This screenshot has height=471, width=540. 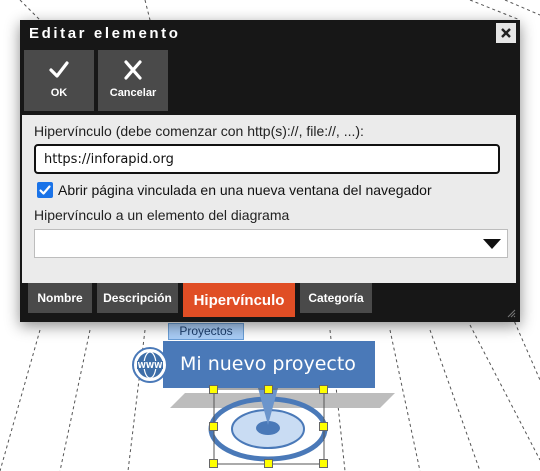 What do you see at coordinates (511, 313) in the screenshot?
I see `resize-grip-icon` at bounding box center [511, 313].